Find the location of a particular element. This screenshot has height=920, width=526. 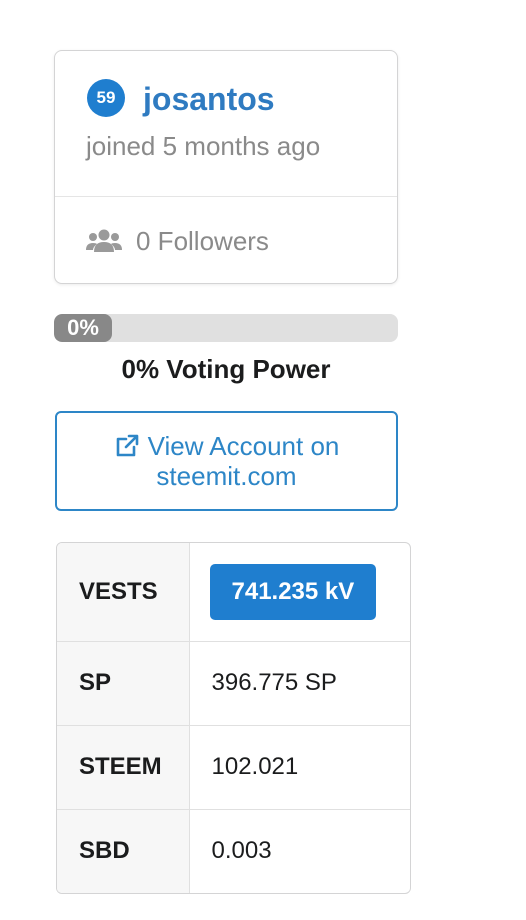

stat-value-sbd: 0.003 is located at coordinates (299, 850).